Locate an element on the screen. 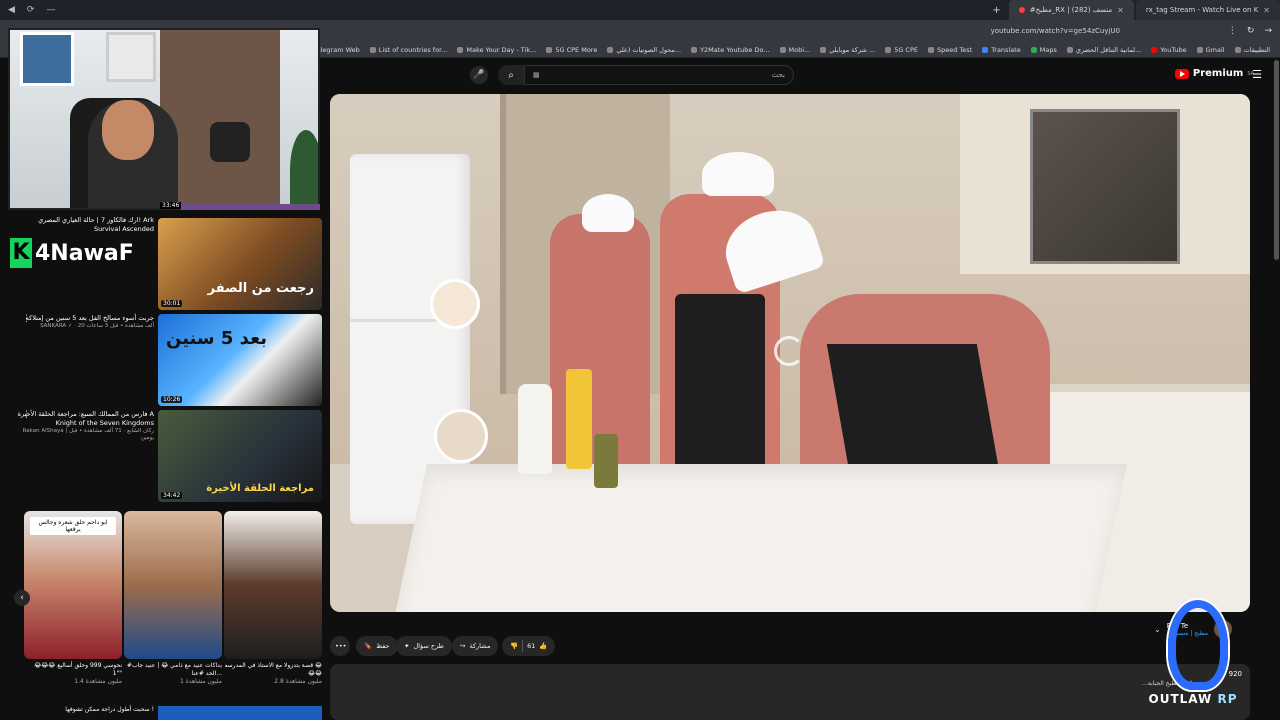 Image resolution: width=1280 pixels, height=720 pixels. reload-icon: ↻ is located at coordinates (1251, 31).